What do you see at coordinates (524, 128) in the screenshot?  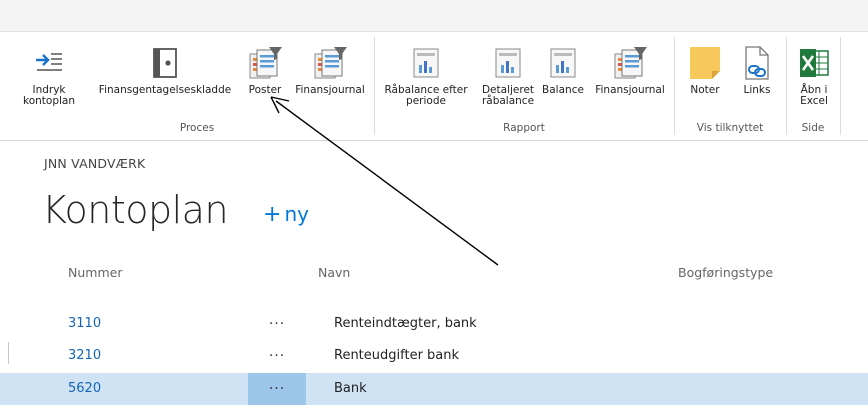 I see `group-label-report: Rapport` at bounding box center [524, 128].